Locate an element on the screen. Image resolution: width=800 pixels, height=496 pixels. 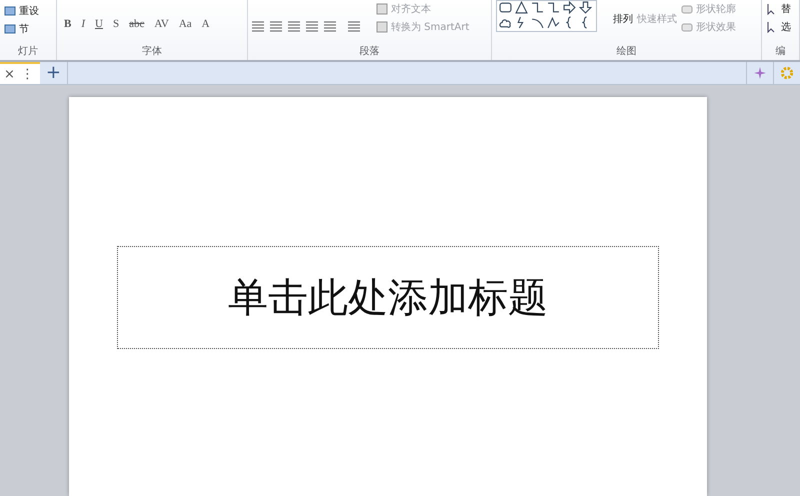
more-icon: ⋮ is located at coordinates (27, 74).